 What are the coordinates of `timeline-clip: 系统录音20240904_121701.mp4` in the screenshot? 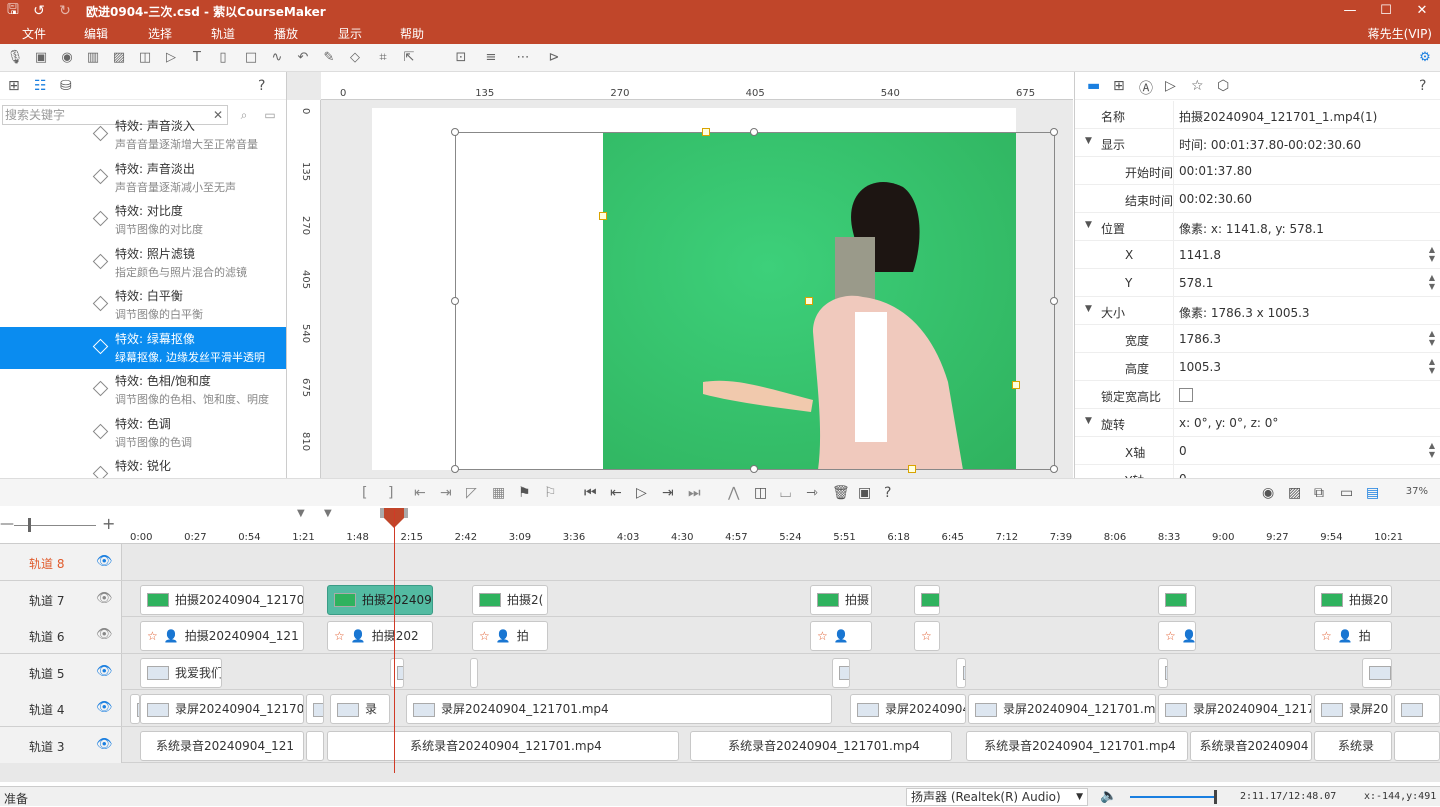 It's located at (1077, 745).